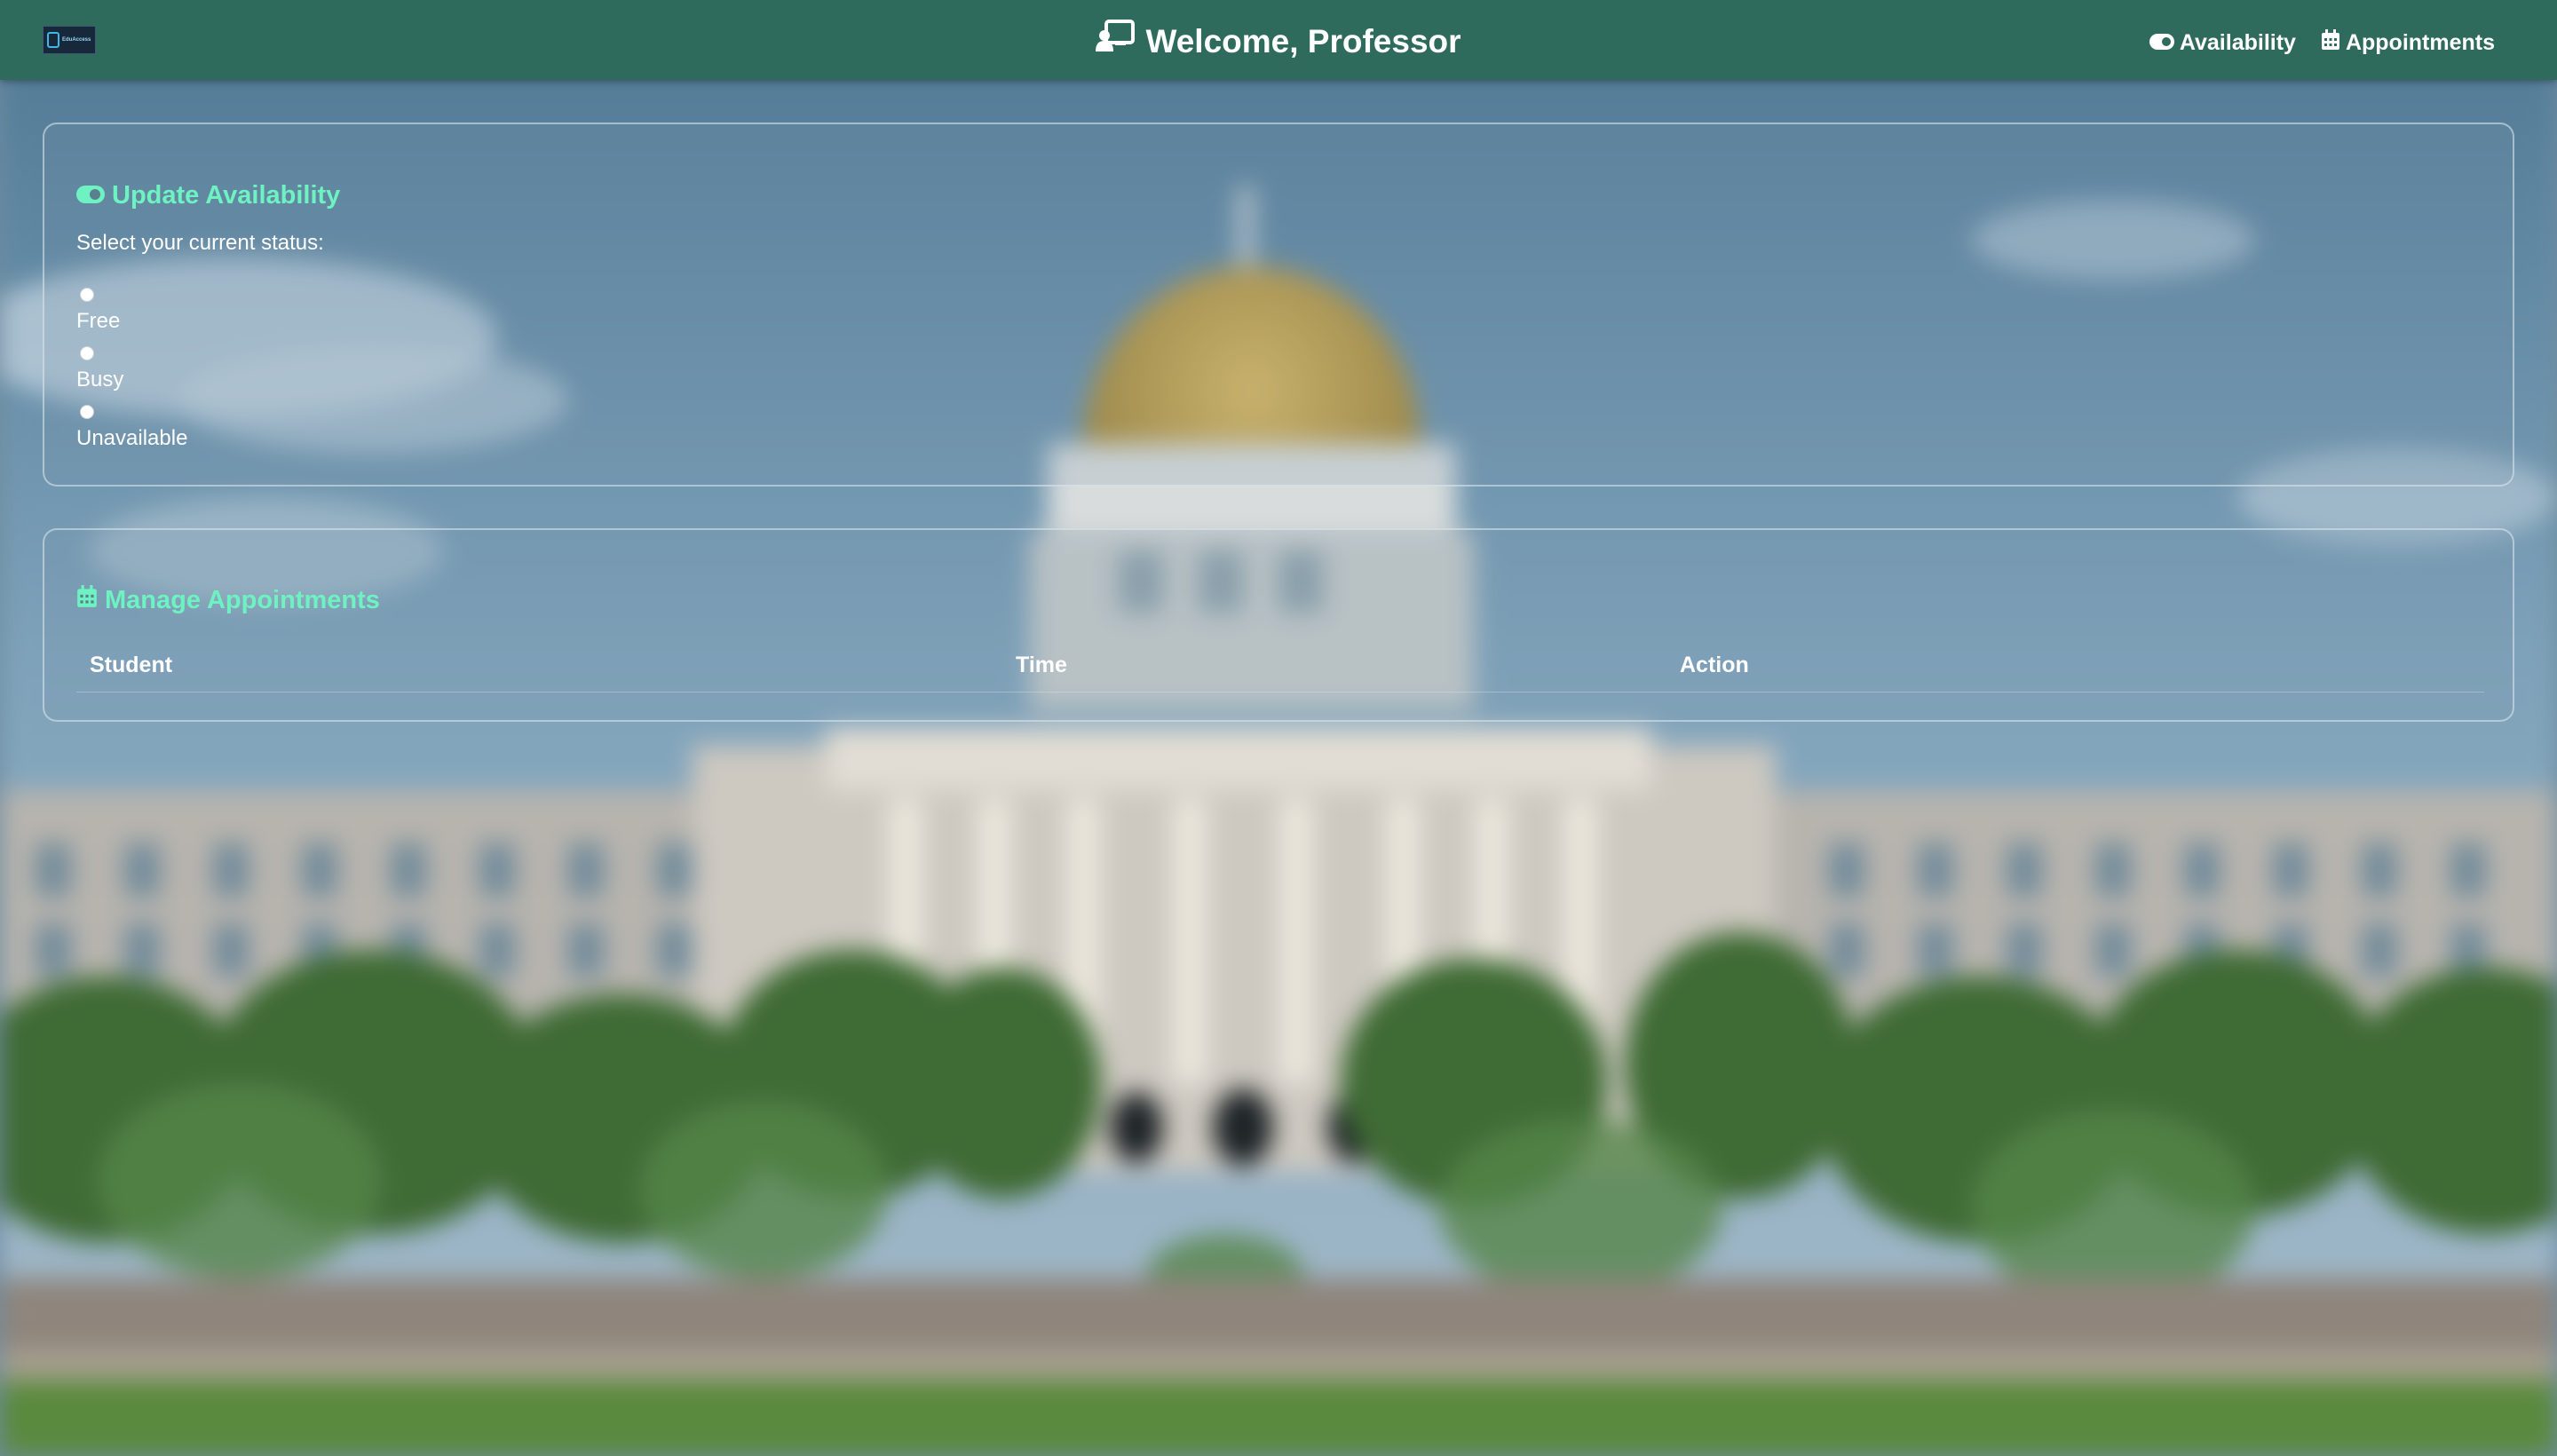 This screenshot has height=1456, width=2557. I want to click on appointments-title-text: Manage Appointments, so click(243, 599).